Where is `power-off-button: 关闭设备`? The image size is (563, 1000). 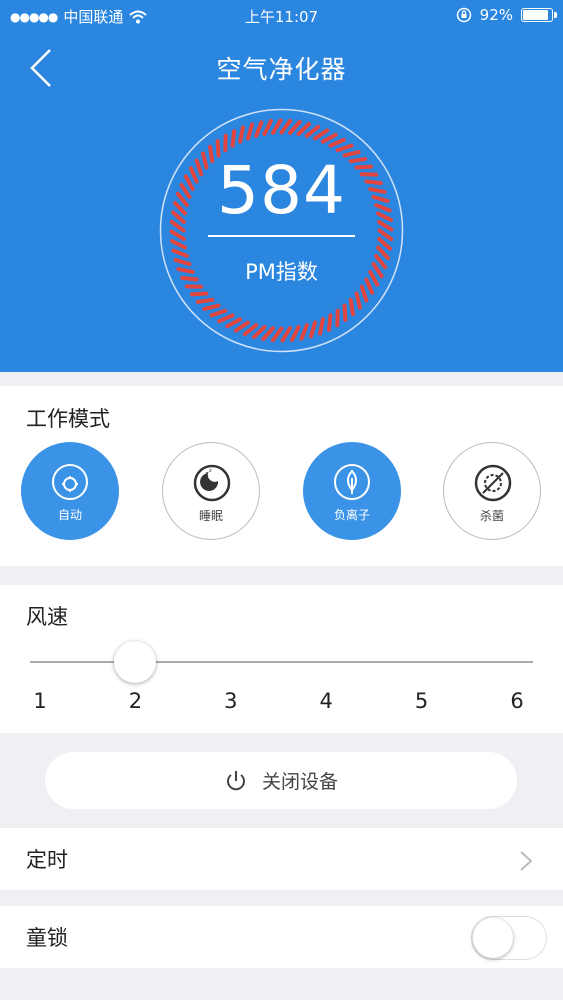 power-off-button: 关闭设备 is located at coordinates (281, 780).